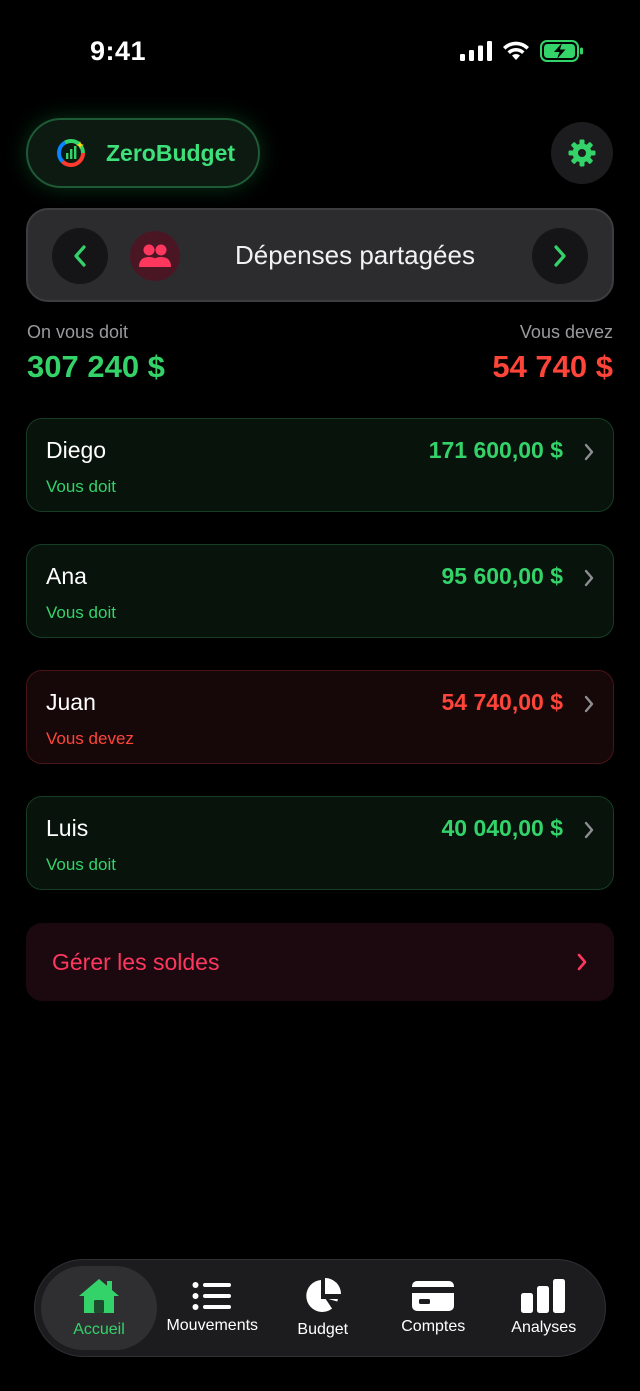  Describe the element at coordinates (516, 50) in the screenshot. I see `wifi-icon` at that location.